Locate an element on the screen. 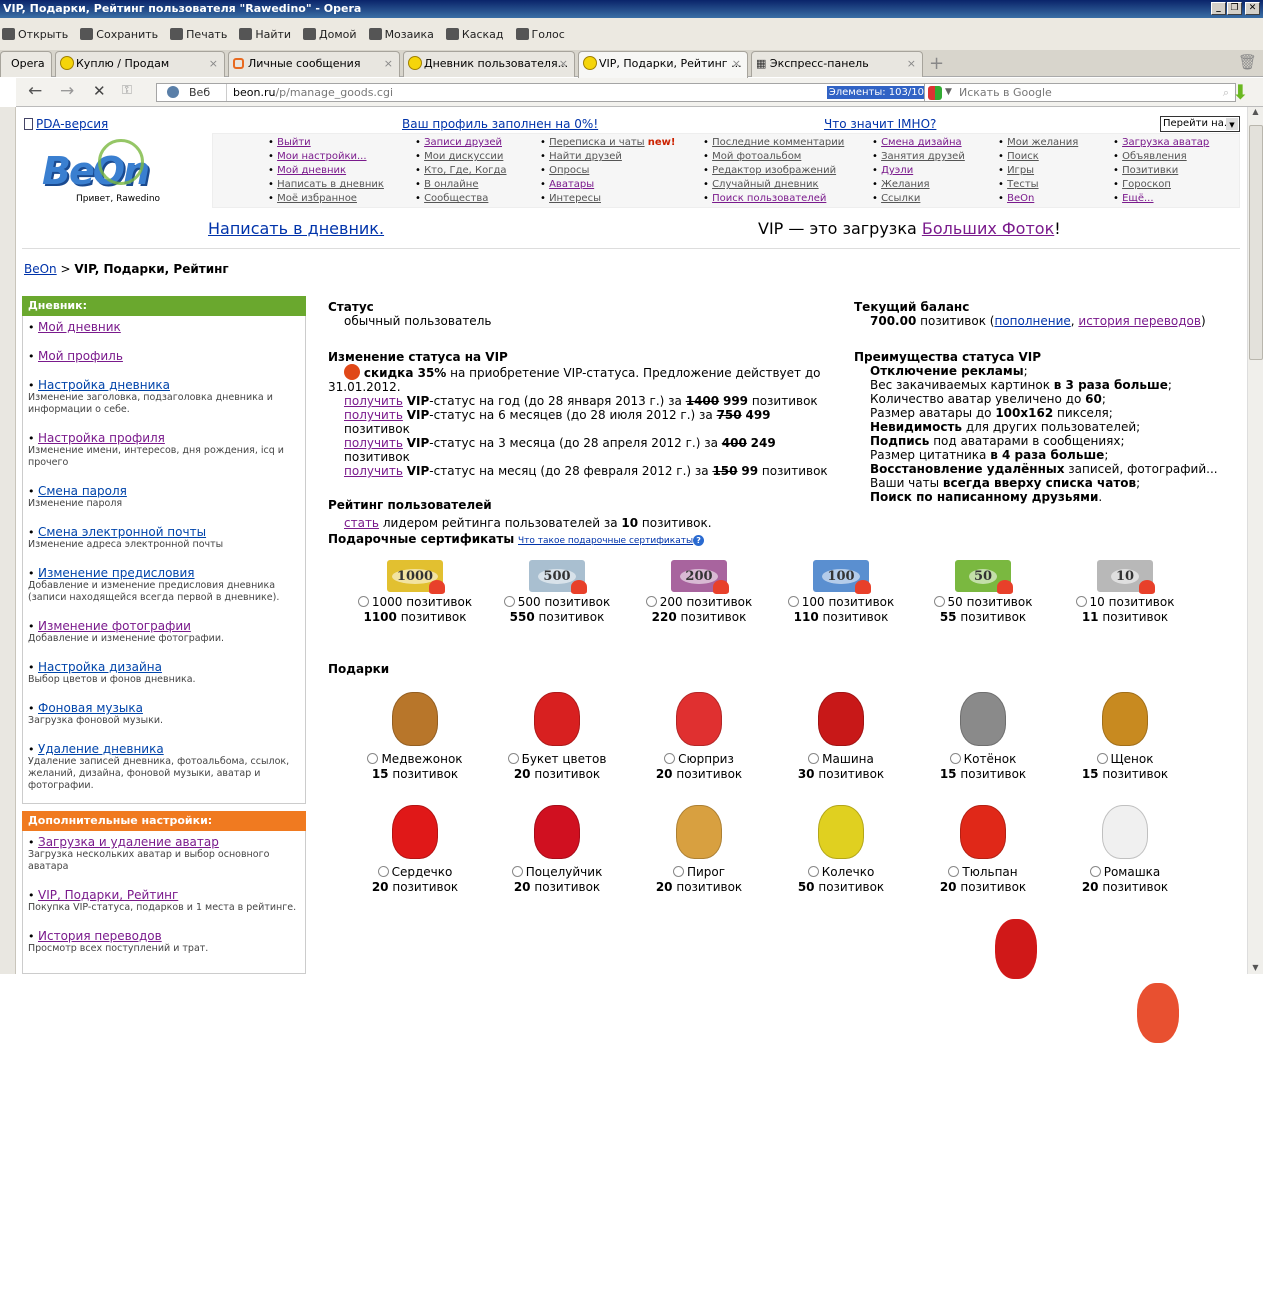  sidebar-link: Настройка профиля is located at coordinates (101, 438).